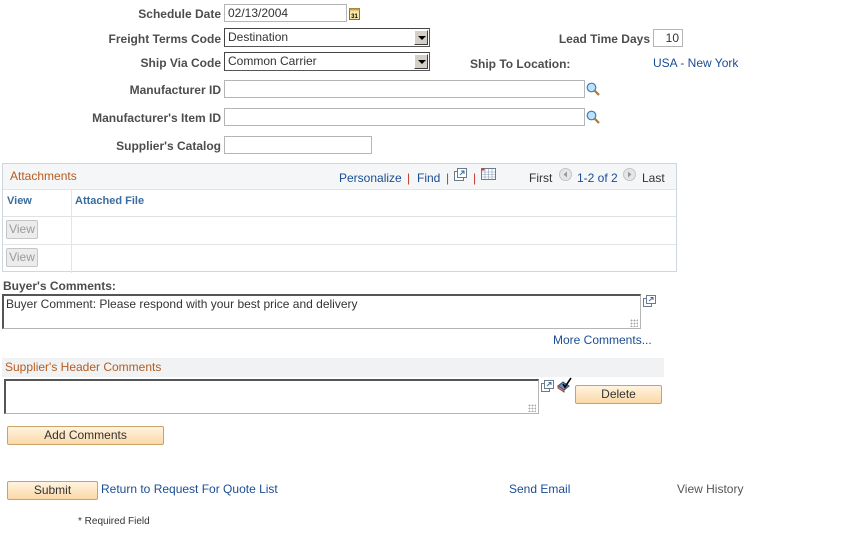 The height and width of the screenshot is (539, 868). Describe the element at coordinates (179, 14) in the screenshot. I see `schedule-date-label: Schedule Date` at that location.